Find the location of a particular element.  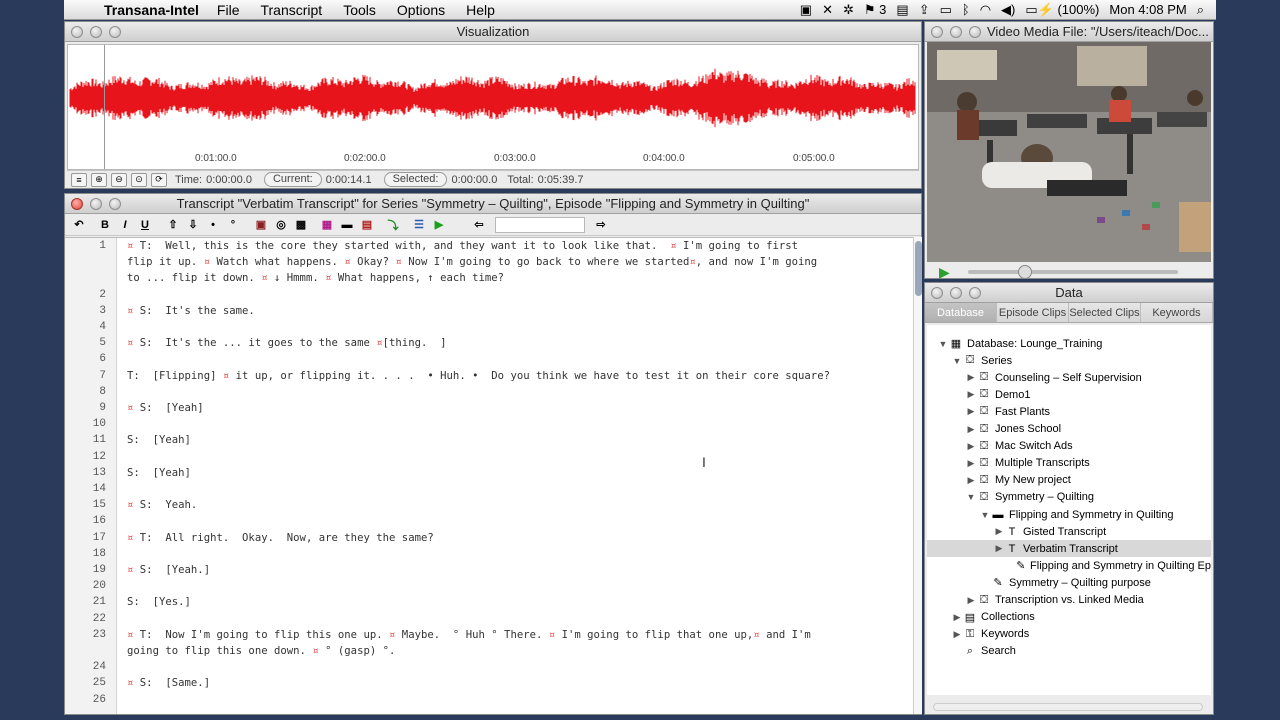

menu-transcript: Transcript is located at coordinates (291, 10).